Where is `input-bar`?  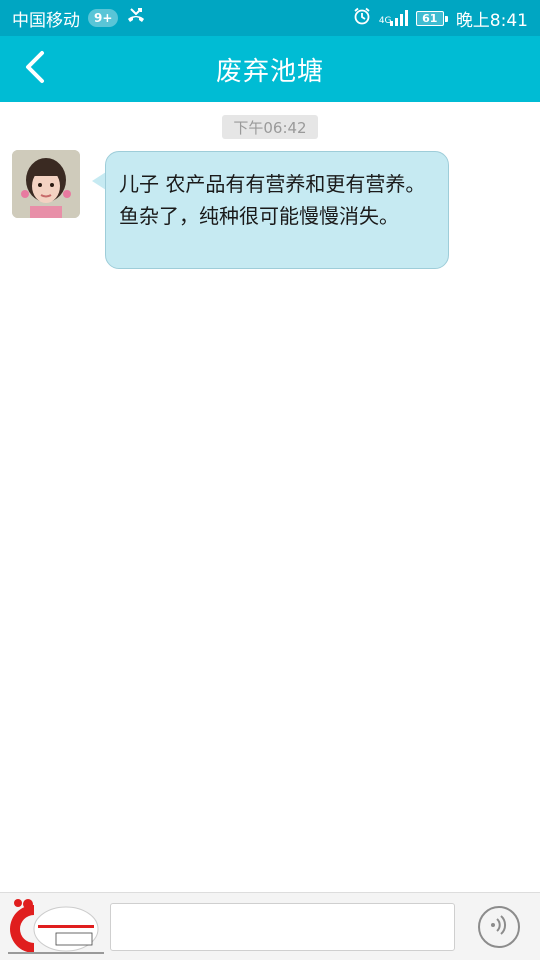
input-bar is located at coordinates (270, 926).